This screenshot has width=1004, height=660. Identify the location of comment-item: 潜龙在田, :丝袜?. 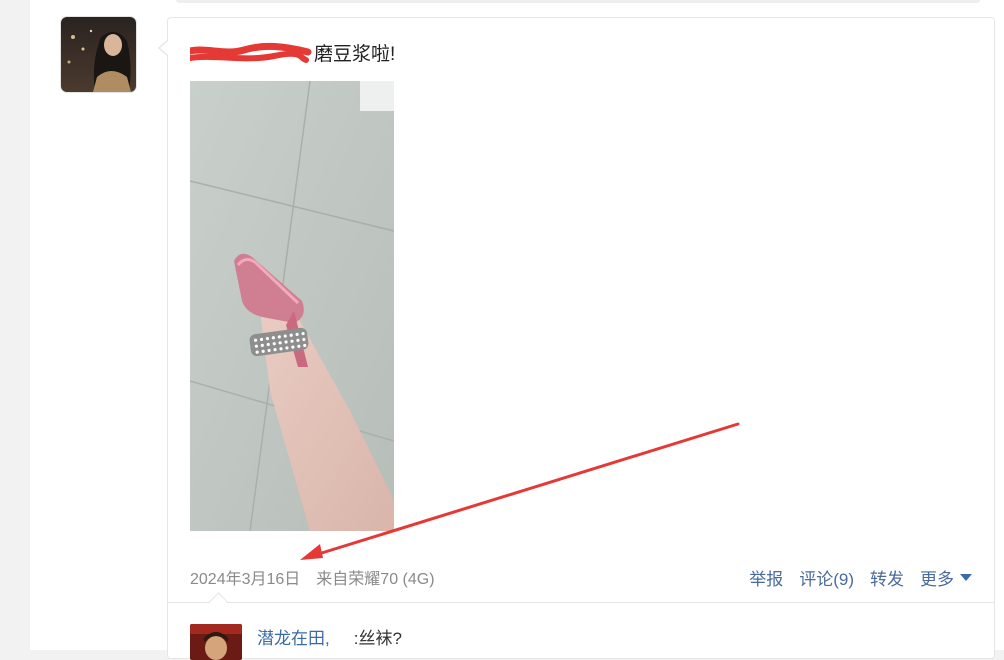
(329, 636).